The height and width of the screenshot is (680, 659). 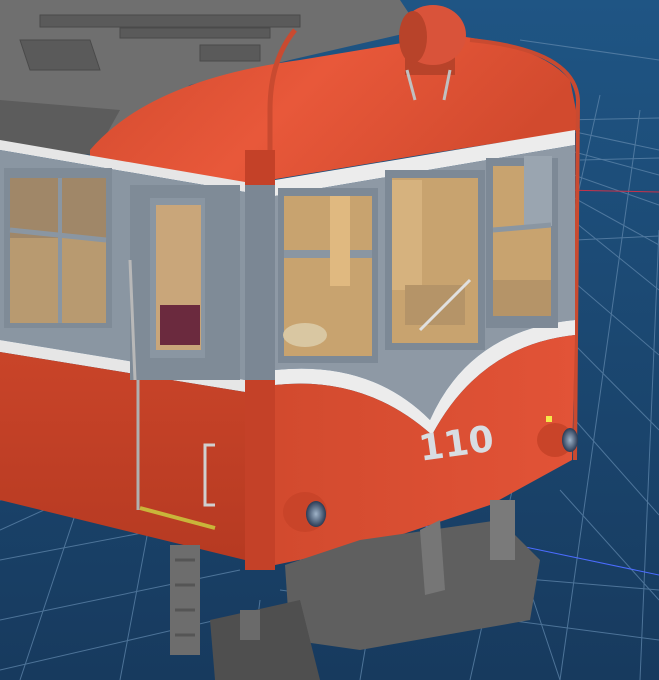 I want to click on front-window-center, so click(x=435, y=260).